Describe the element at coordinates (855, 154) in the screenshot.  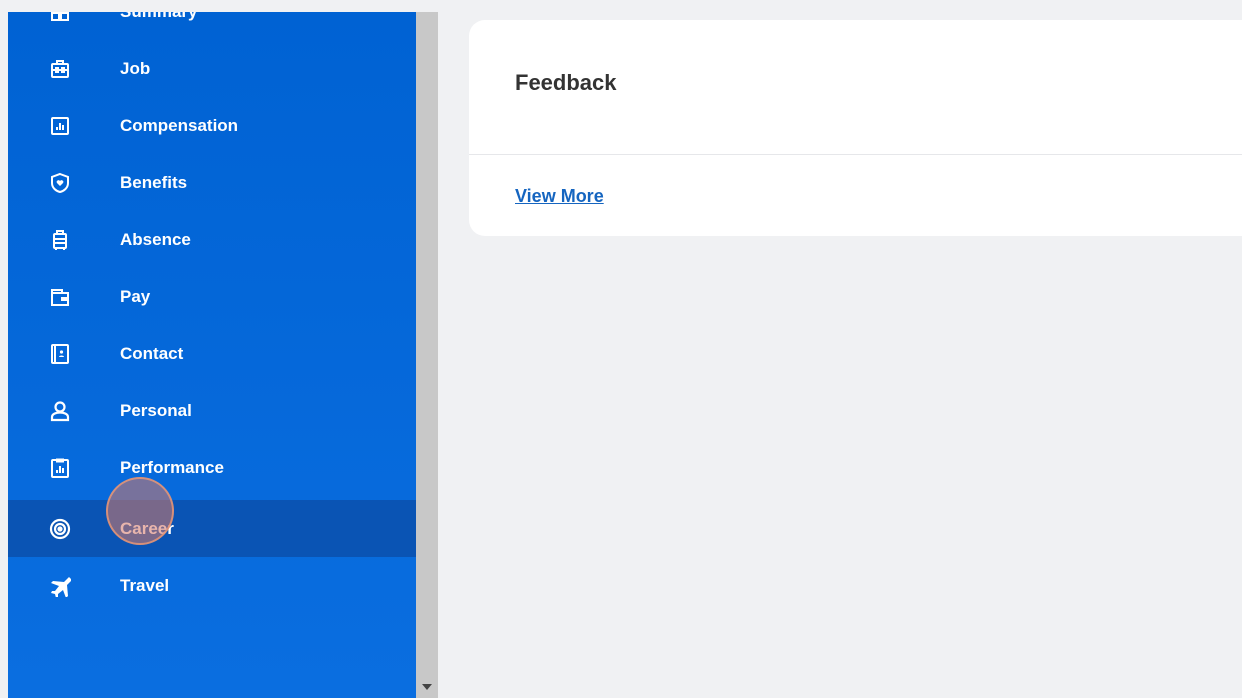
I see `card-divider` at that location.